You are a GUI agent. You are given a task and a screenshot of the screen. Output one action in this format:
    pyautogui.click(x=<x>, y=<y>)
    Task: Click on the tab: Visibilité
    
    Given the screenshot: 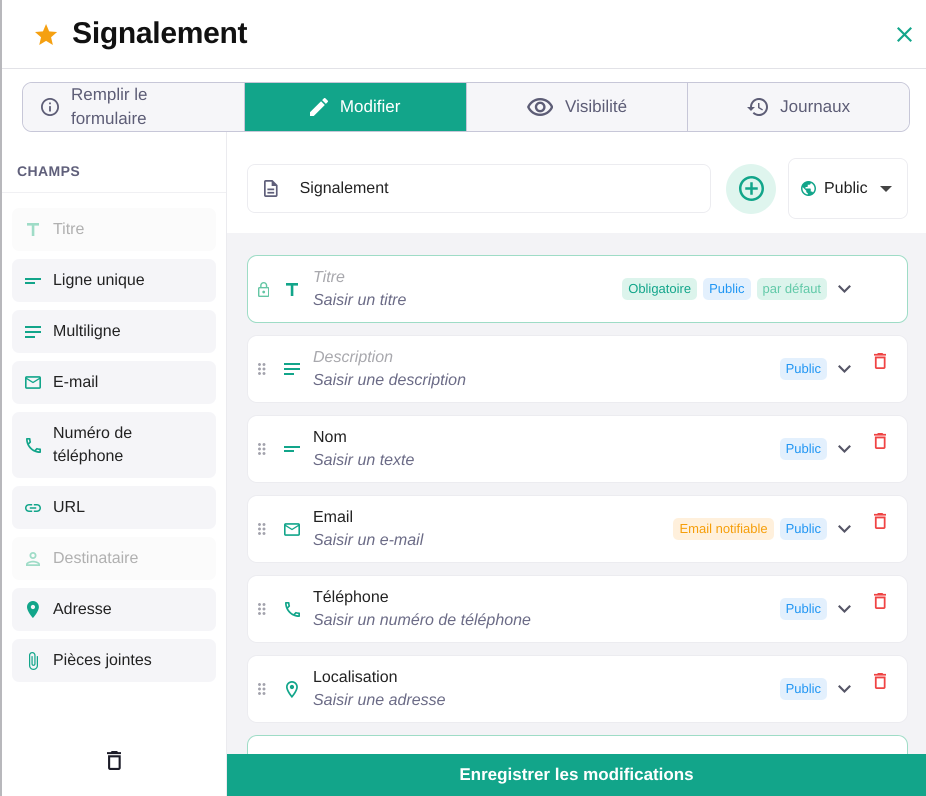 What is the action you would take?
    pyautogui.click(x=577, y=107)
    